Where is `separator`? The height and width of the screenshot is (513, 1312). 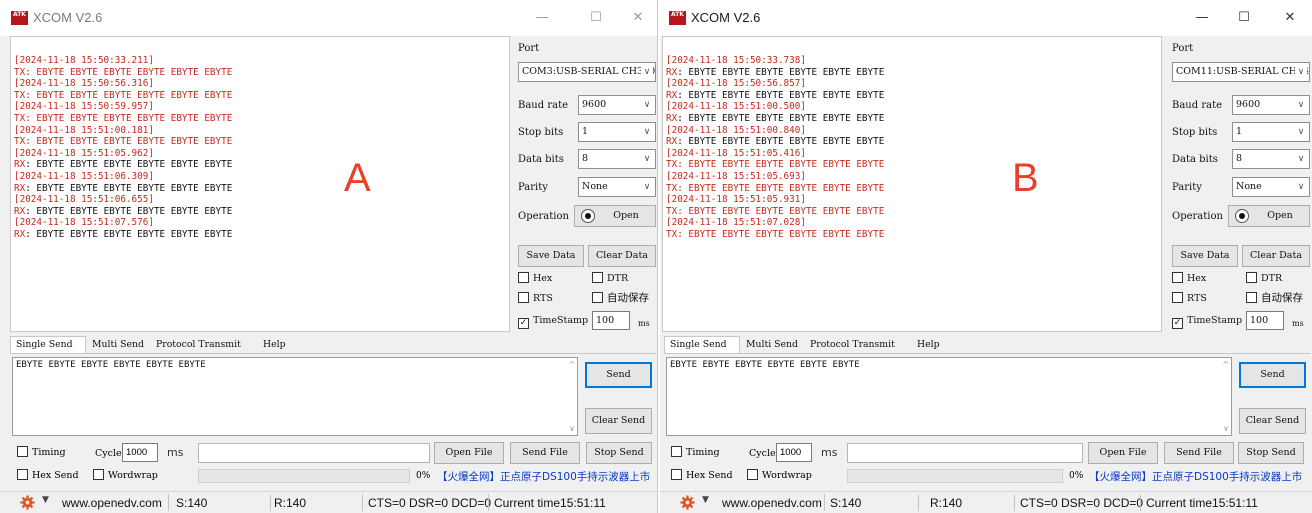 separator is located at coordinates (824, 502).